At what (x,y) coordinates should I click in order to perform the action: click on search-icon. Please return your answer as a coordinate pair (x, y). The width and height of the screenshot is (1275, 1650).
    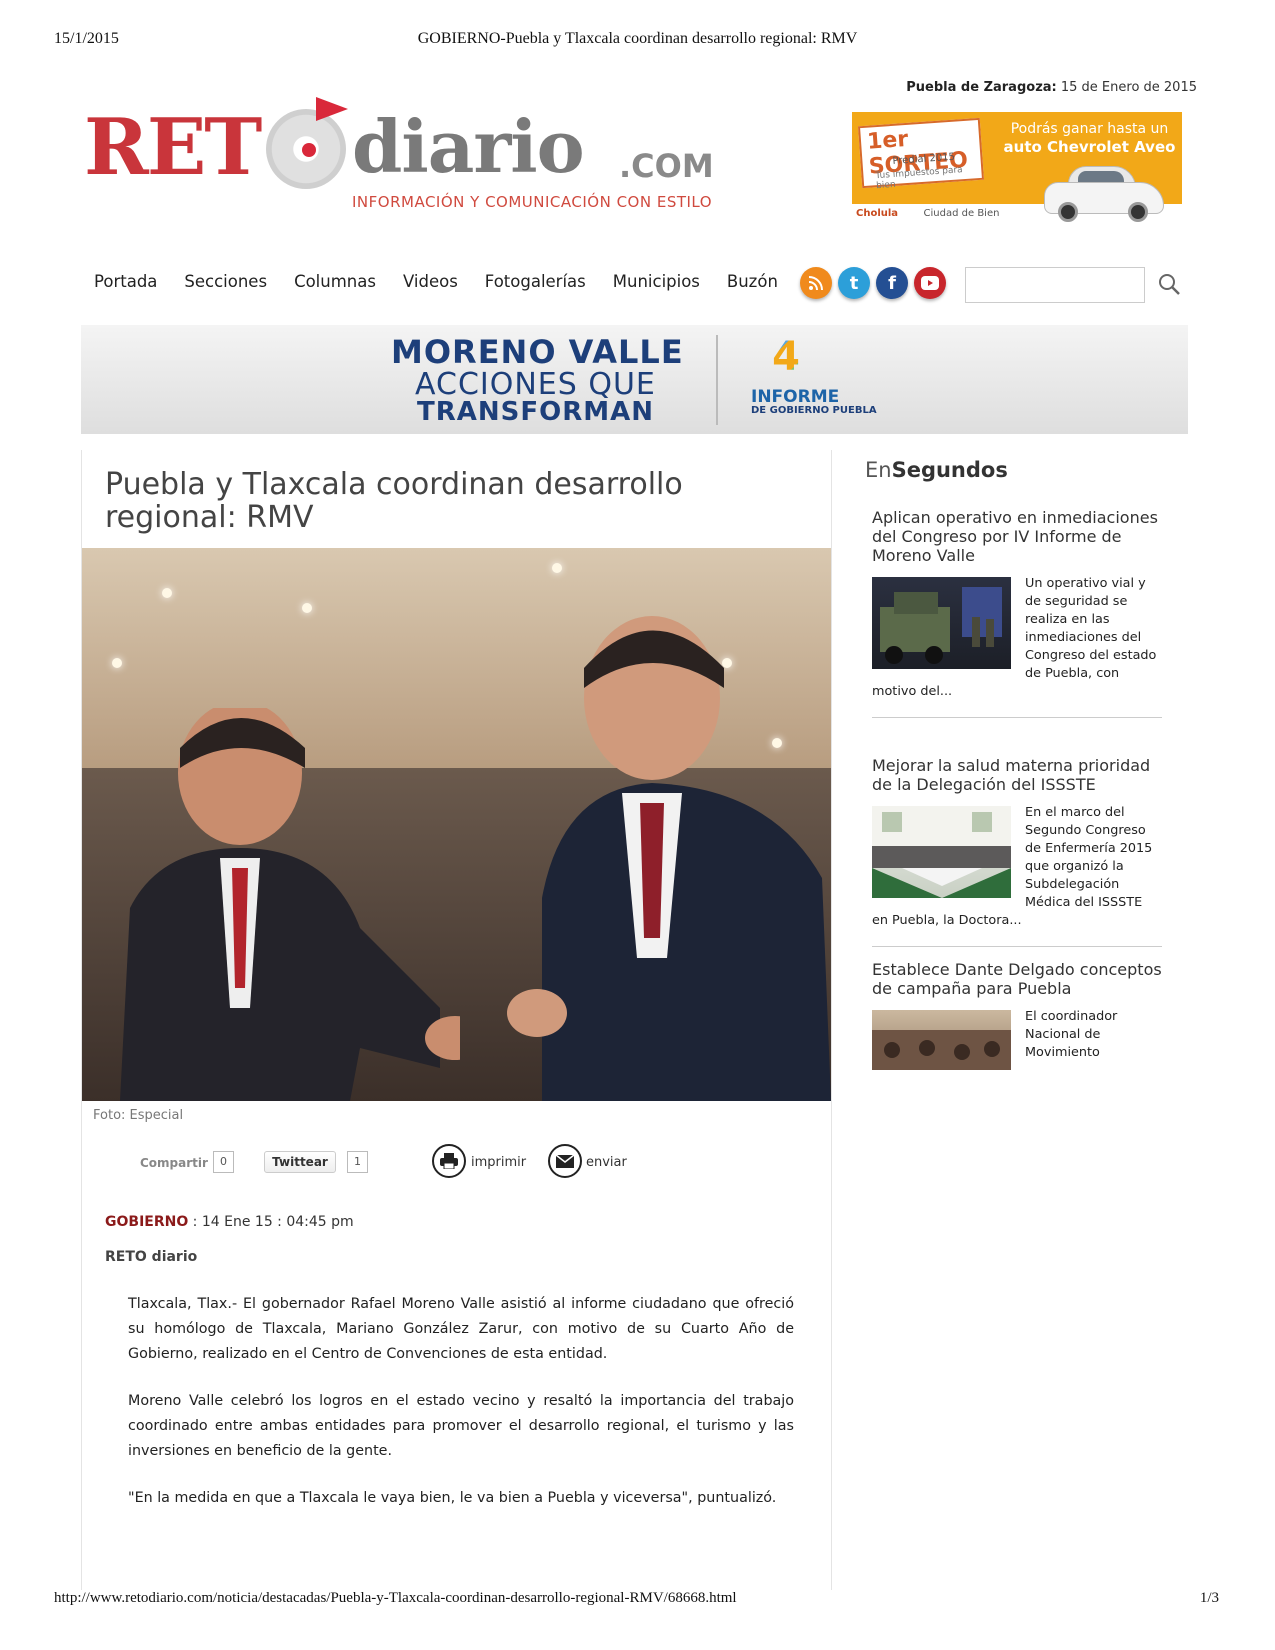
    Looking at the image, I should click on (1169, 284).